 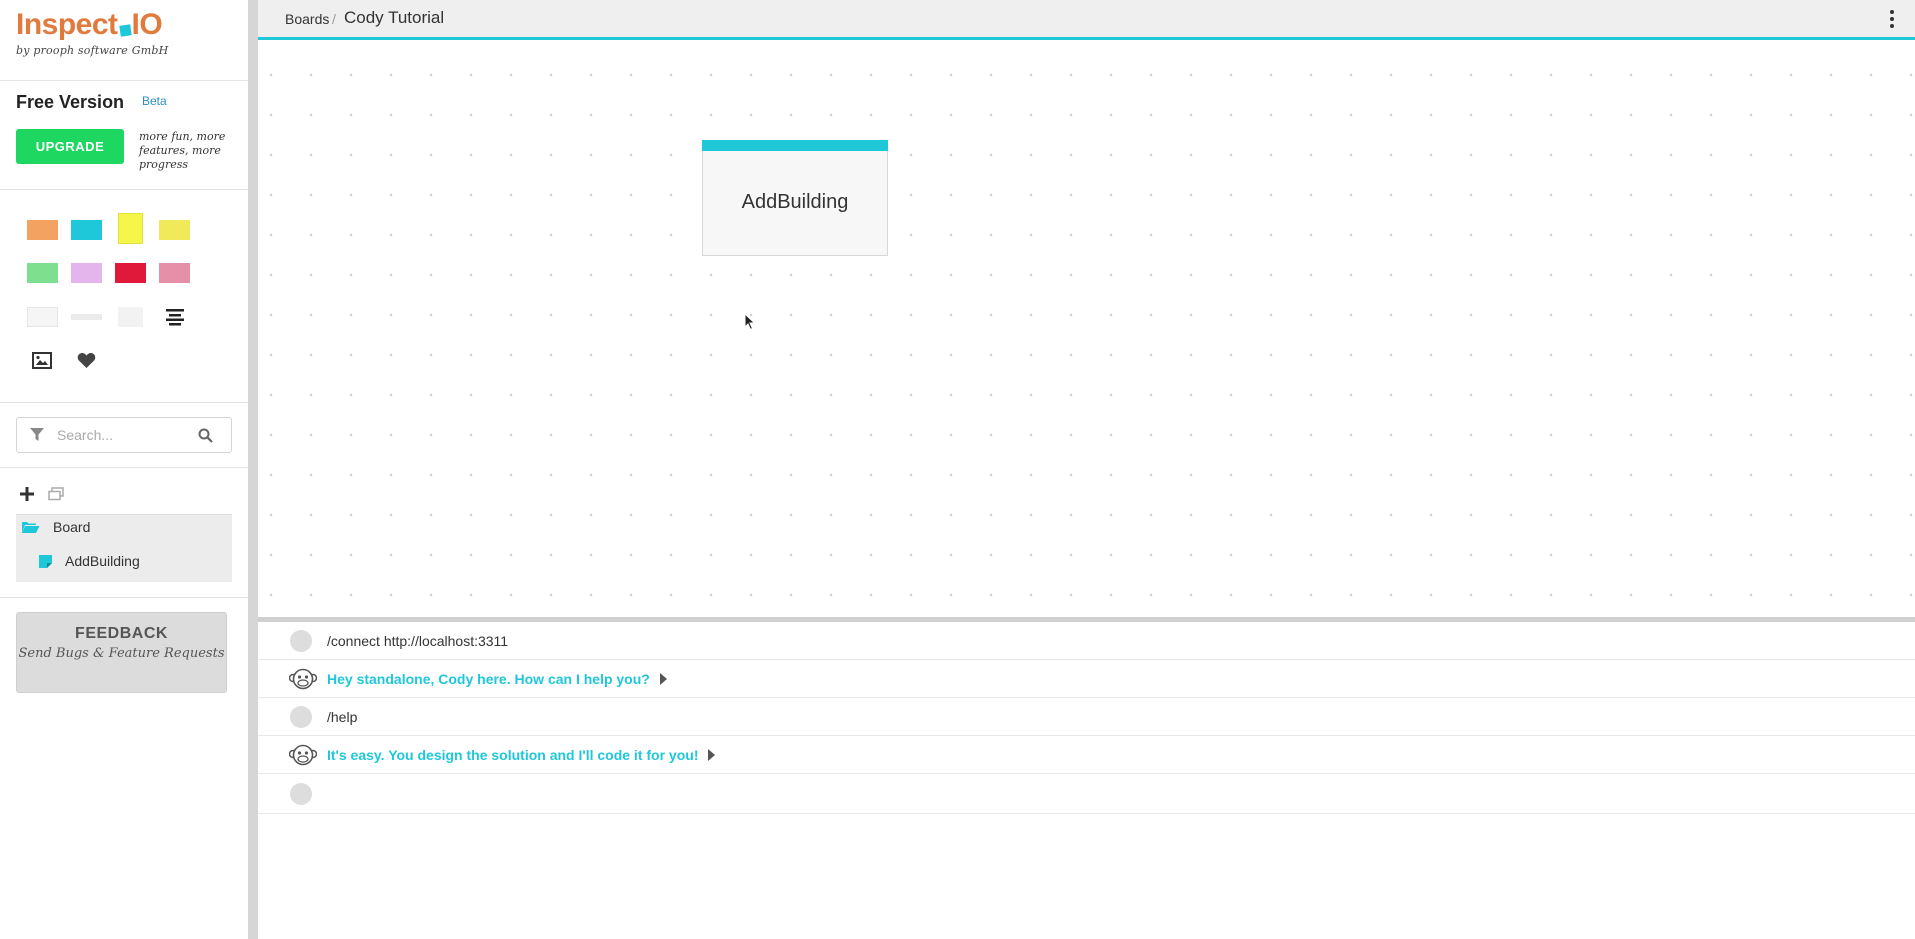 What do you see at coordinates (70, 102) in the screenshot?
I see `plan-title: Free Version` at bounding box center [70, 102].